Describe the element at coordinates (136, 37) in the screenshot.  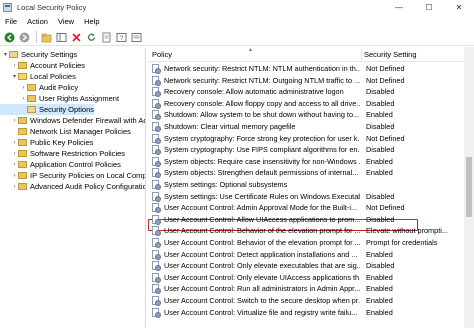
I see `properties-icon` at that location.